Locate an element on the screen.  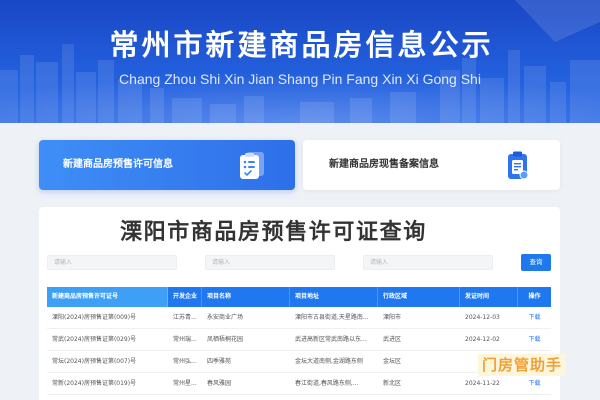
column-header-permit-no: 新建商品房预售许可证号 is located at coordinates (107, 297).